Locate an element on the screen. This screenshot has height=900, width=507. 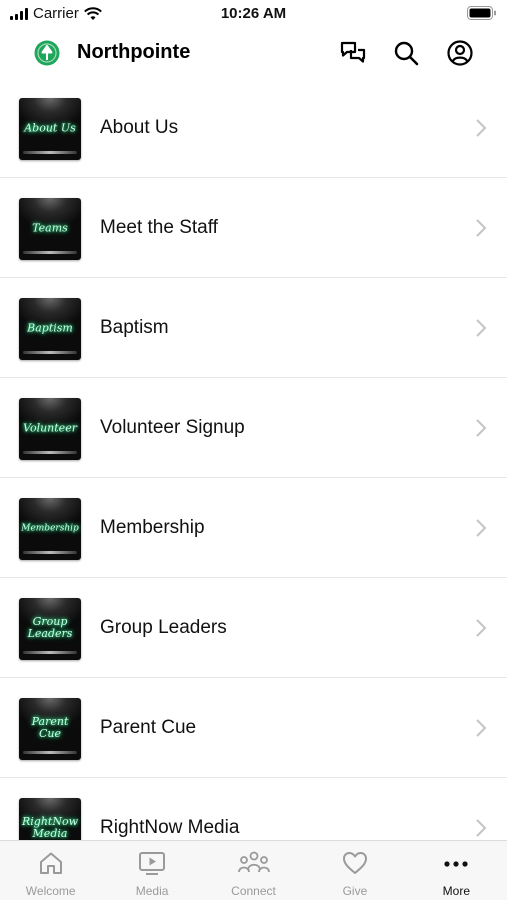
tab-label: Connect is located at coordinates (253, 891).